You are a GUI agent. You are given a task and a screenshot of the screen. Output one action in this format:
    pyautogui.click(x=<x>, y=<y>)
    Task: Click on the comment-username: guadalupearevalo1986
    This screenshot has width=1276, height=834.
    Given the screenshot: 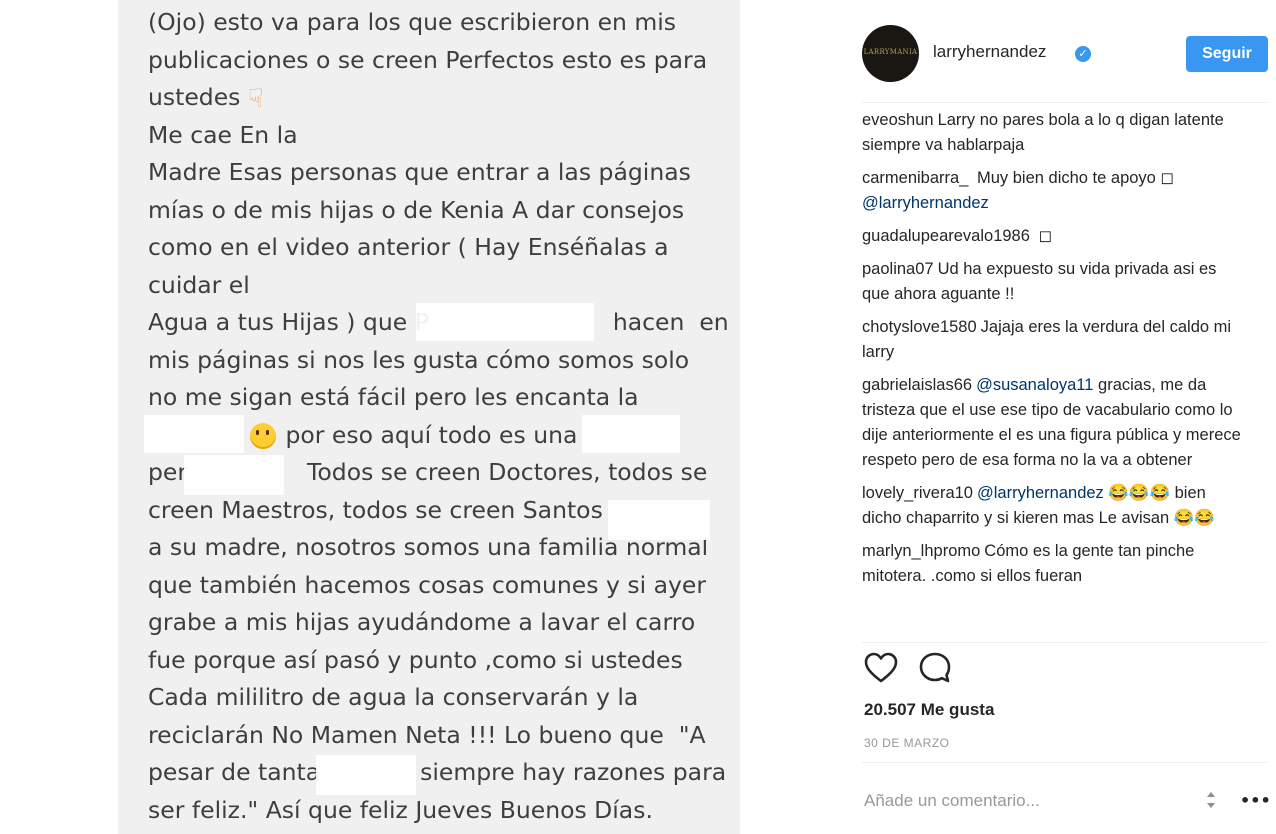 What is the action you would take?
    pyautogui.click(x=946, y=236)
    